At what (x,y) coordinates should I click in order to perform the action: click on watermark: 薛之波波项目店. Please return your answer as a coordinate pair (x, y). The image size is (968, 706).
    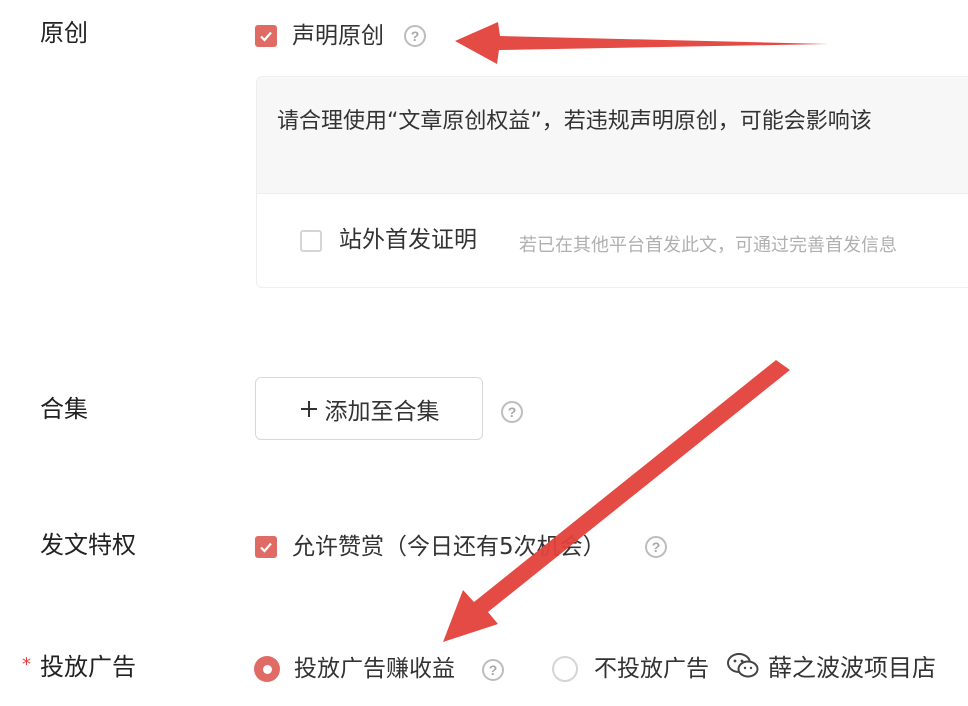
    Looking at the image, I should click on (831, 665).